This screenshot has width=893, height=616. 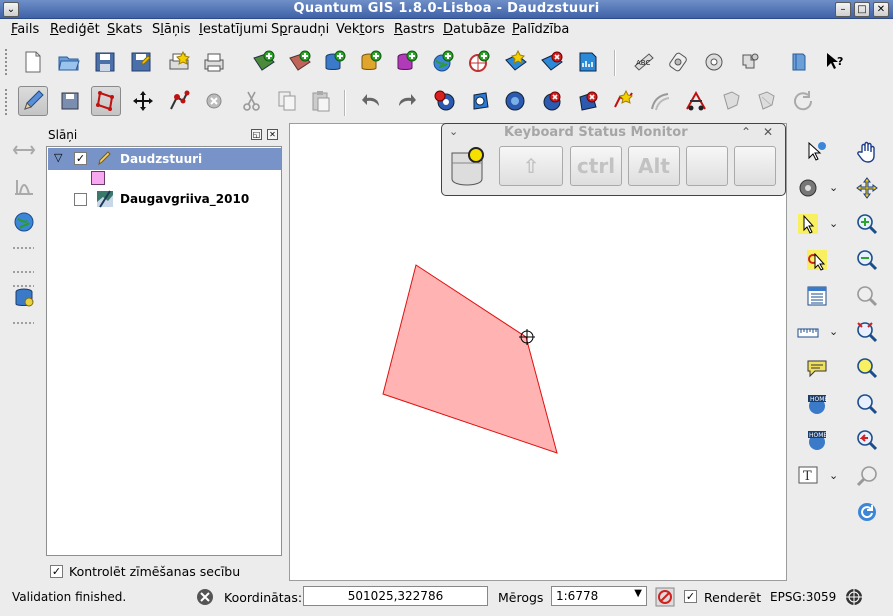 What do you see at coordinates (300, 62) in the screenshot?
I see `add-raster-layer-icon` at bounding box center [300, 62].